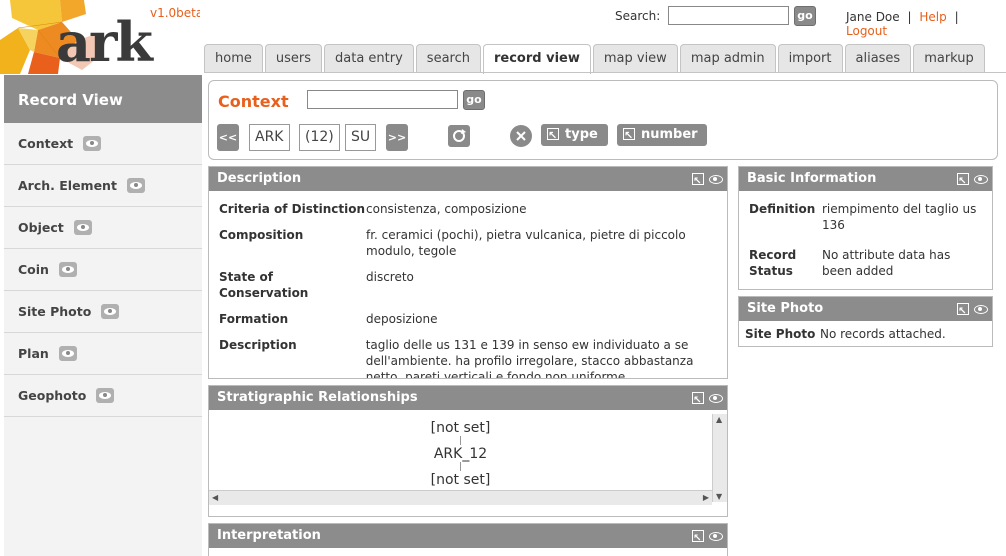 The width and height of the screenshot is (1006, 556). What do you see at coordinates (397, 137) in the screenshot?
I see `next-record-button: >>` at bounding box center [397, 137].